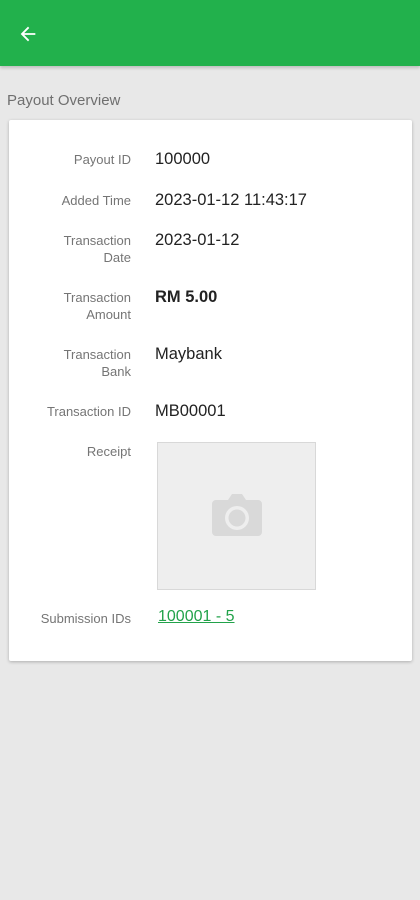 Image resolution: width=420 pixels, height=900 pixels. I want to click on added-time-value: 2023-01-12 11:43:17, so click(231, 200).